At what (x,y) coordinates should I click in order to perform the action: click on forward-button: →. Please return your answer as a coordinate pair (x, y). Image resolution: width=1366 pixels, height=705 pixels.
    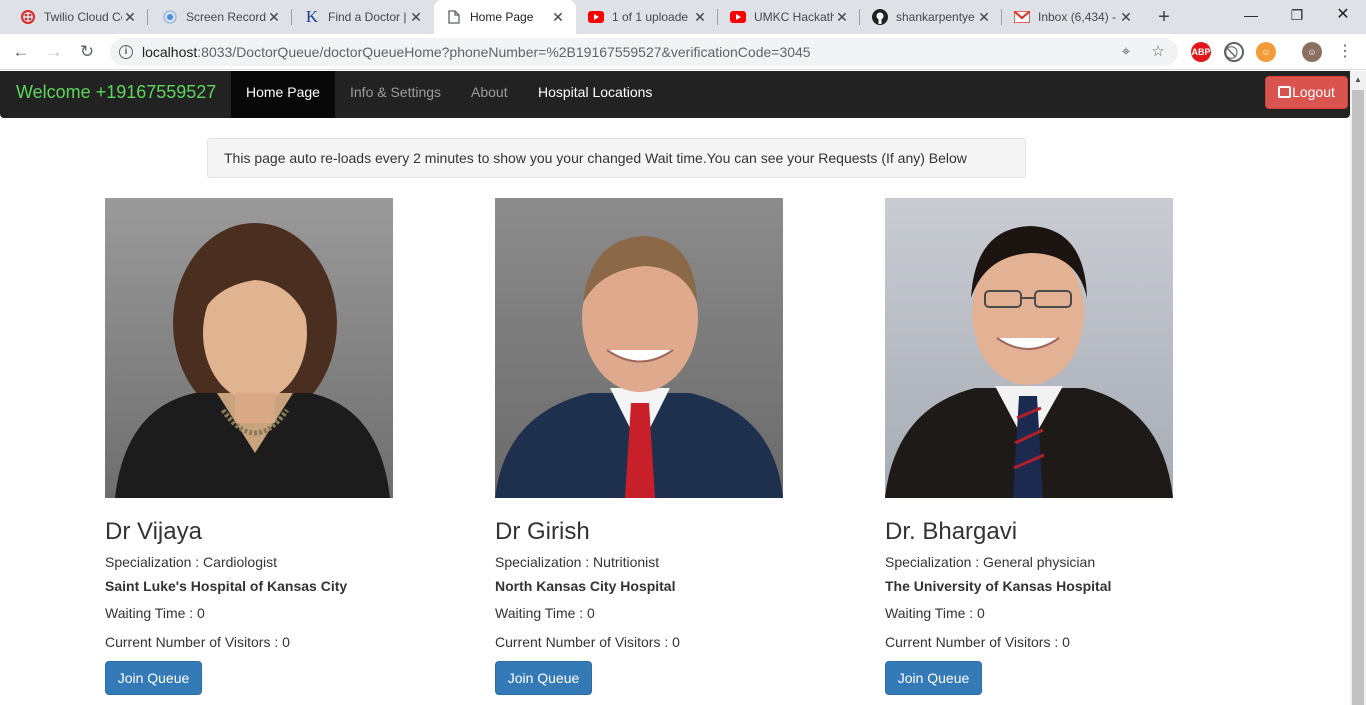
    Looking at the image, I should click on (54, 52).